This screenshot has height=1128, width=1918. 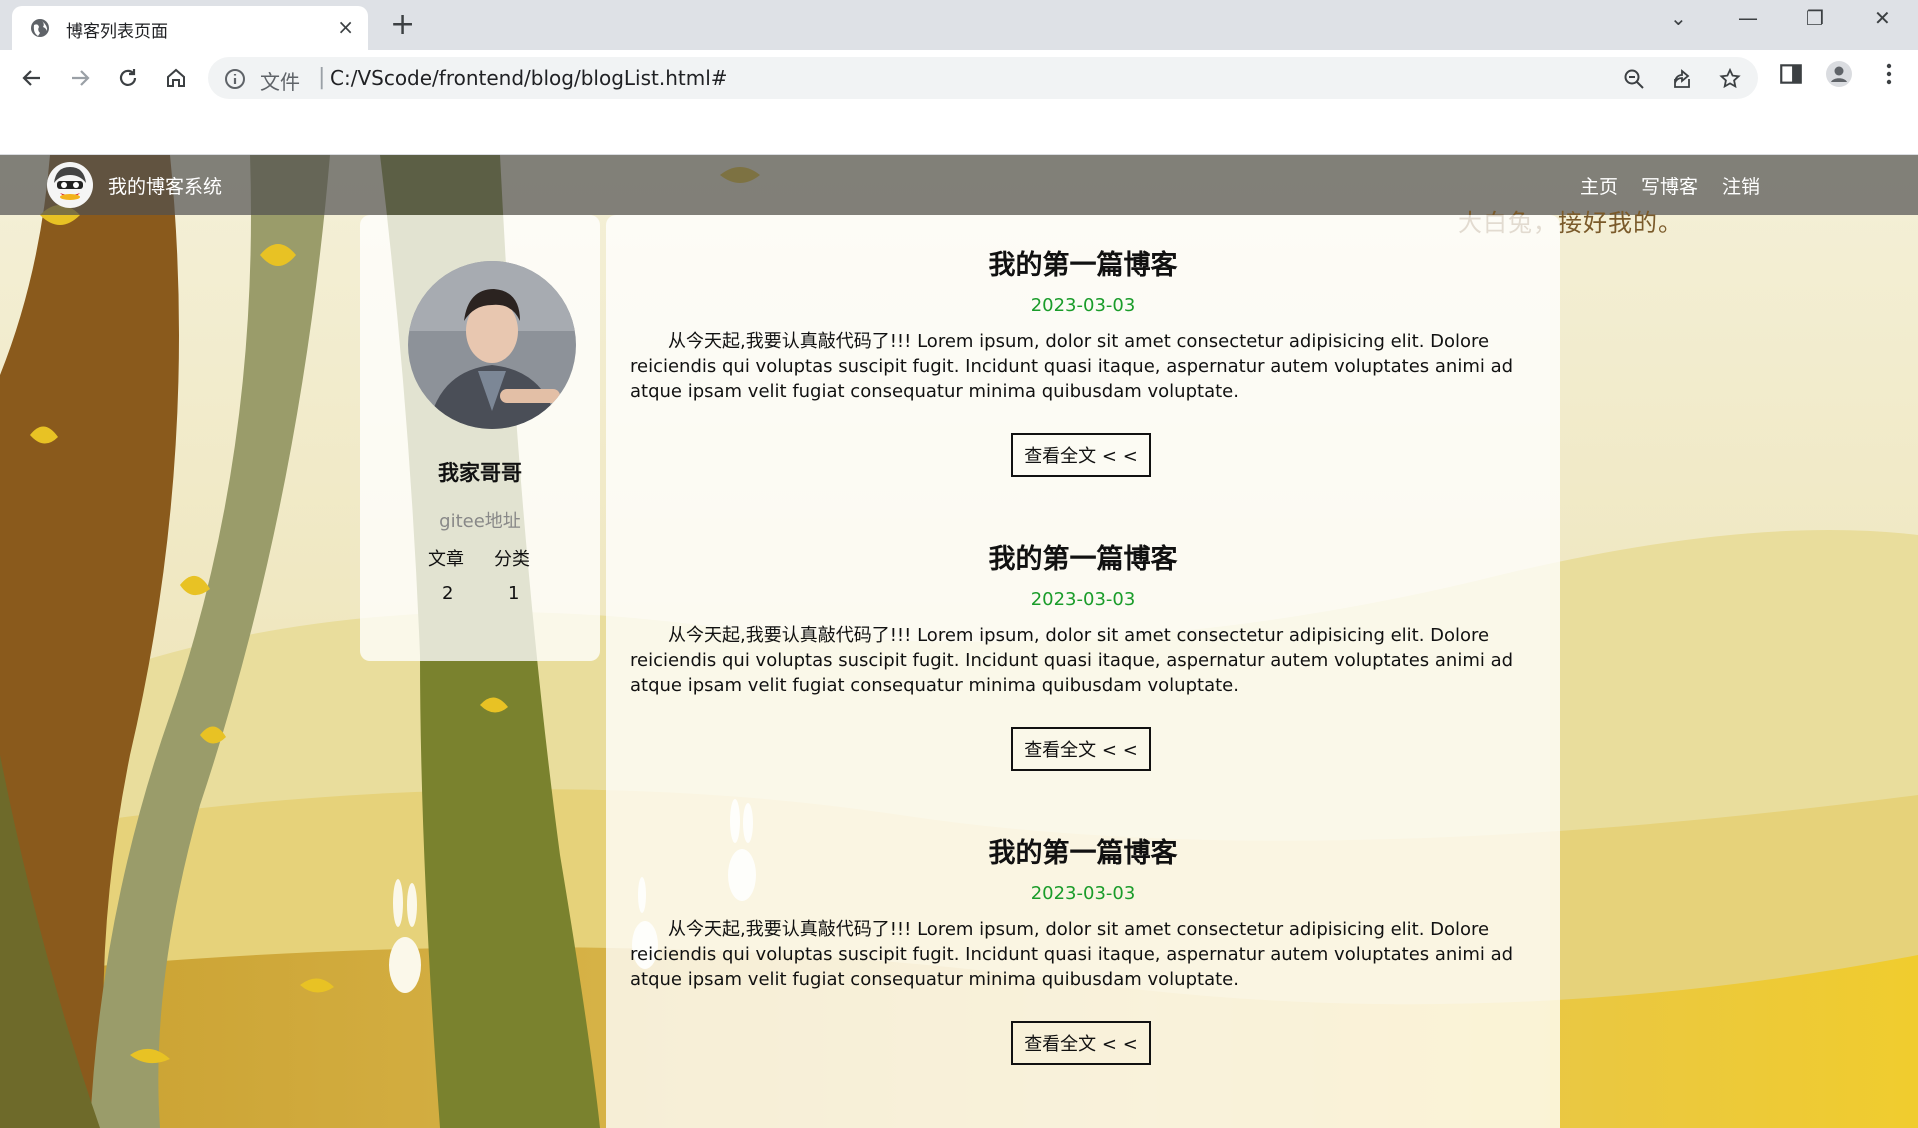 I want to click on new-tab-button: +, so click(x=402, y=25).